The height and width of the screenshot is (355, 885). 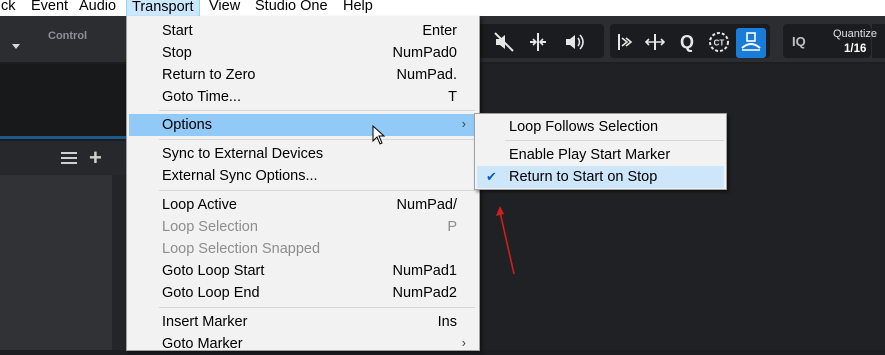 What do you see at coordinates (426, 205) in the screenshot?
I see `menu-item-shortcut: NumPad/` at bounding box center [426, 205].